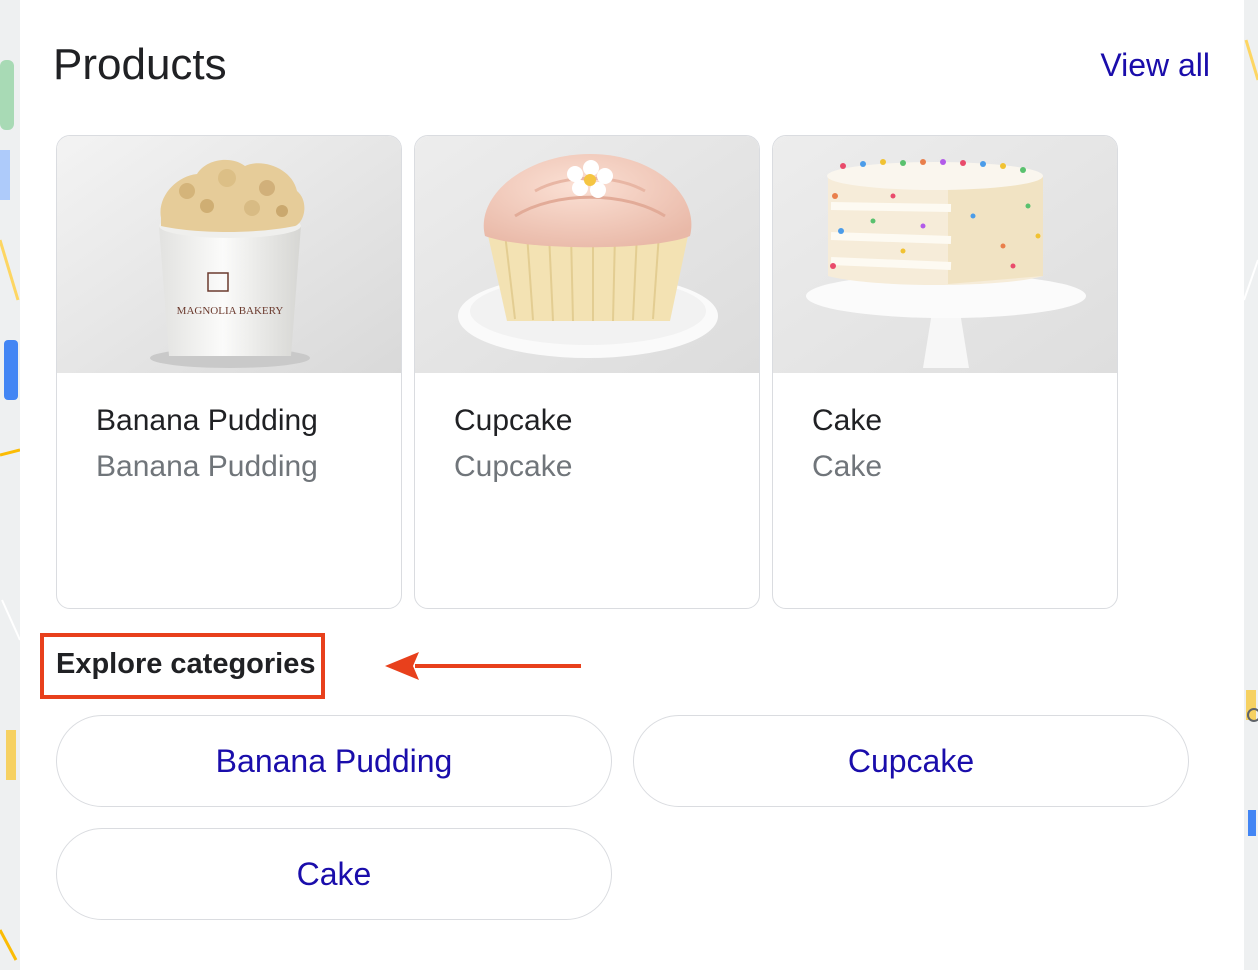 The height and width of the screenshot is (970, 1258). I want to click on product-name: Cupcake, so click(513, 420).